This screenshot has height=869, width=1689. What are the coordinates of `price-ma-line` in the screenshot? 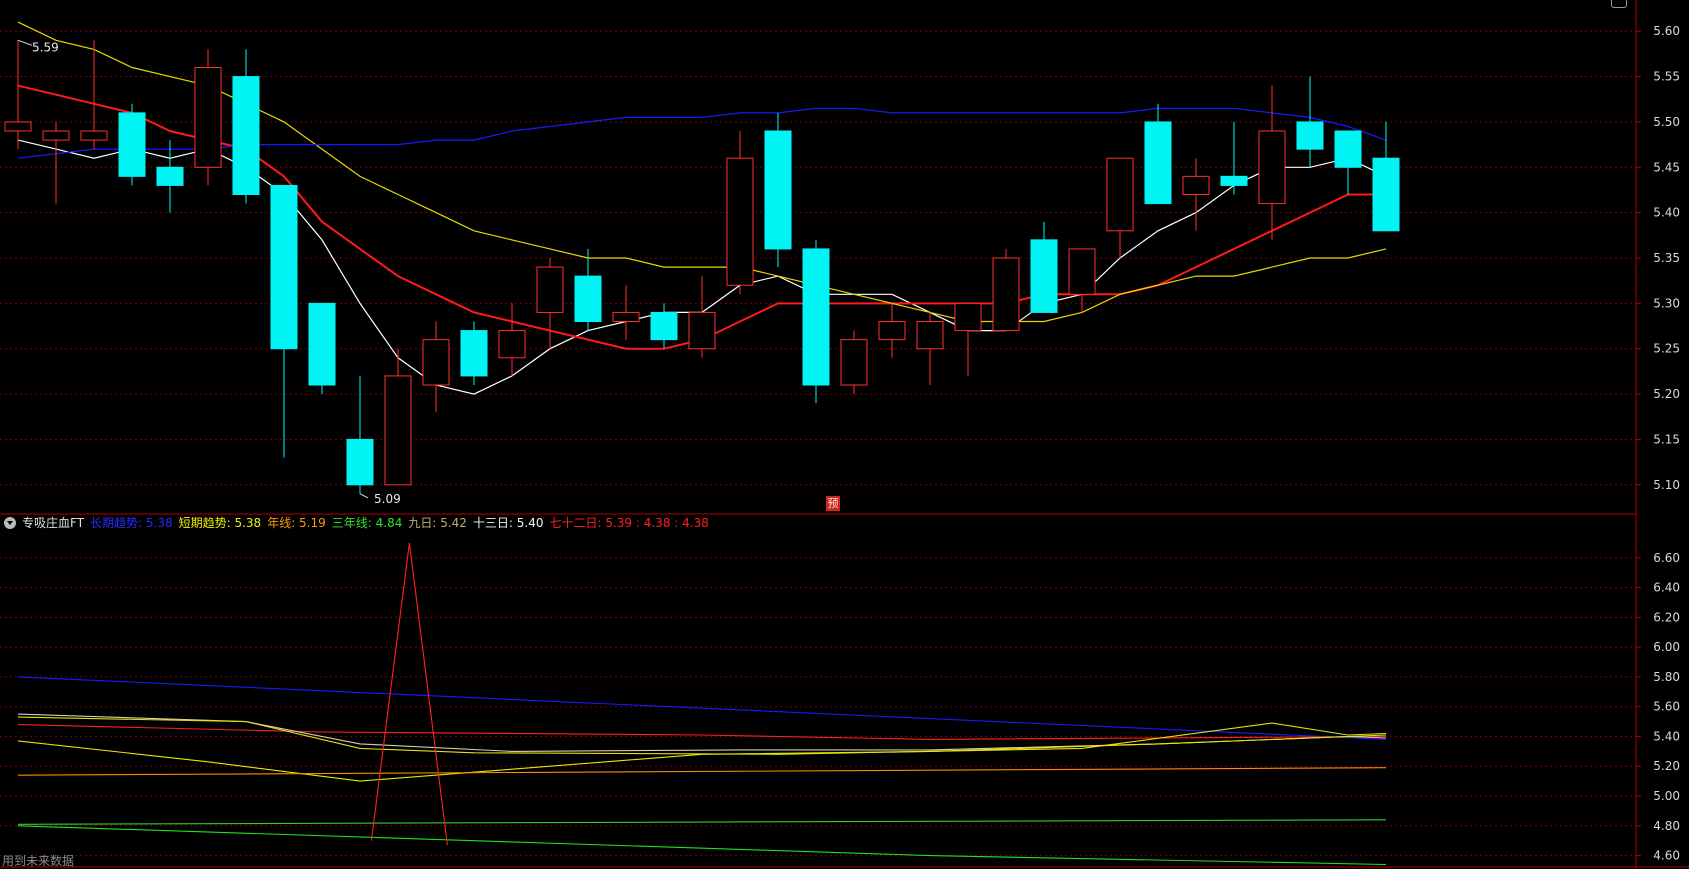 It's located at (702, 133).